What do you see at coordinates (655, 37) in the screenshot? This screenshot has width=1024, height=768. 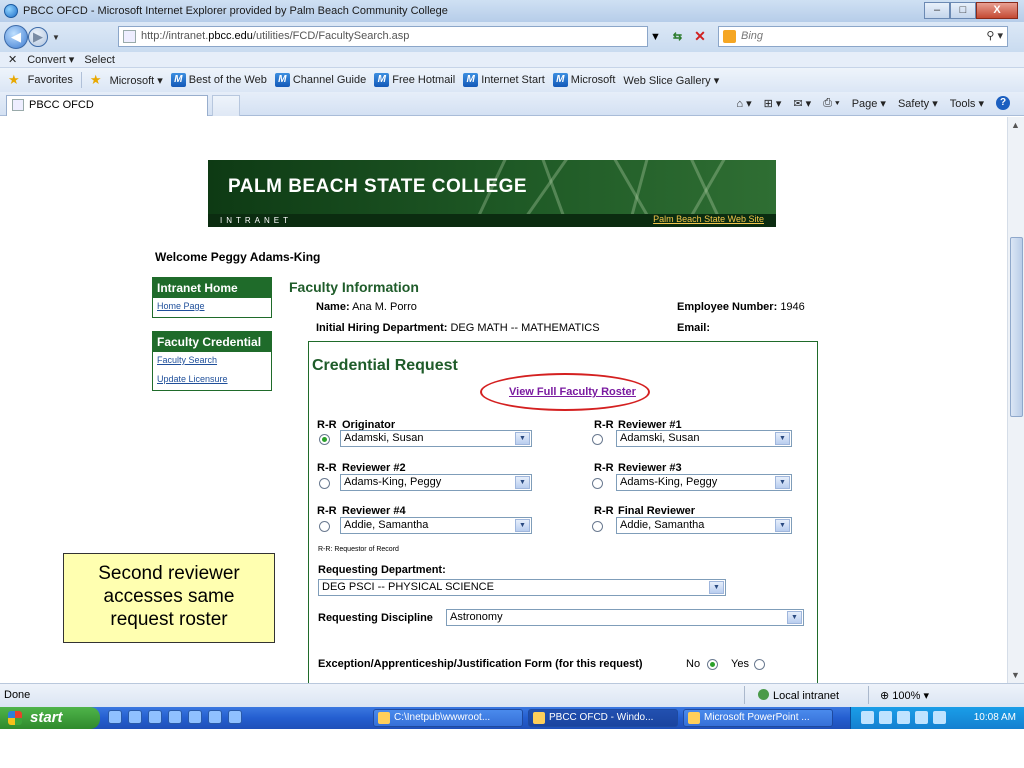 I see `url-dropdown-icon: ▼` at bounding box center [655, 37].